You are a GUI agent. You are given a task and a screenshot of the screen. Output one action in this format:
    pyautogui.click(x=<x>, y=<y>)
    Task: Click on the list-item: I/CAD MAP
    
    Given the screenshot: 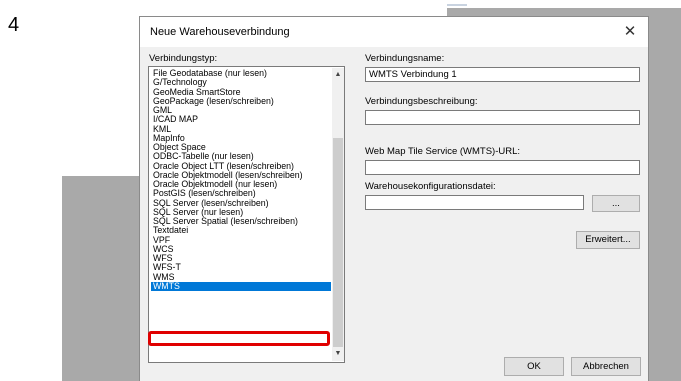 What is the action you would take?
    pyautogui.click(x=241, y=119)
    